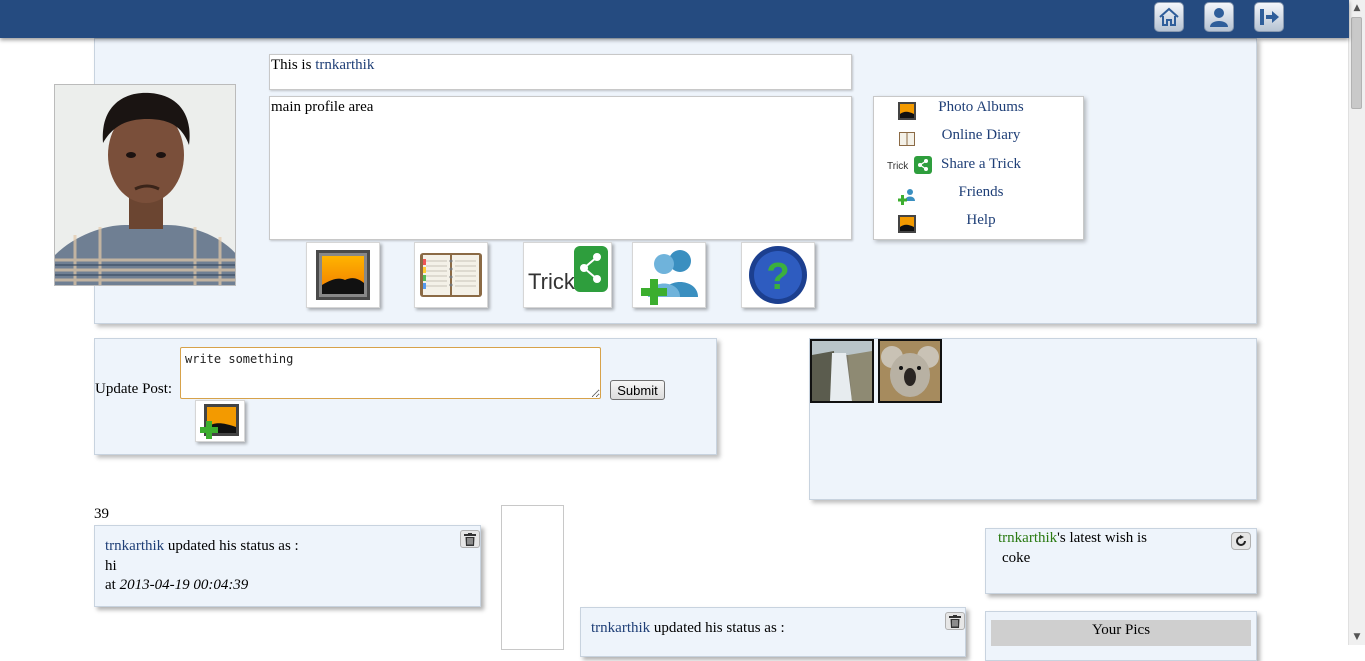 The image size is (1365, 661). I want to click on home-icon, so click(1169, 16).